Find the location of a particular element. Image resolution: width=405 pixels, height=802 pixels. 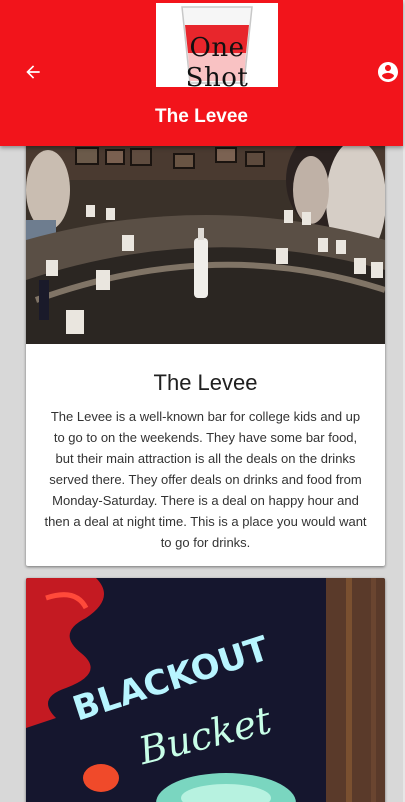

logo-text: One Shot is located at coordinates (217, 60).